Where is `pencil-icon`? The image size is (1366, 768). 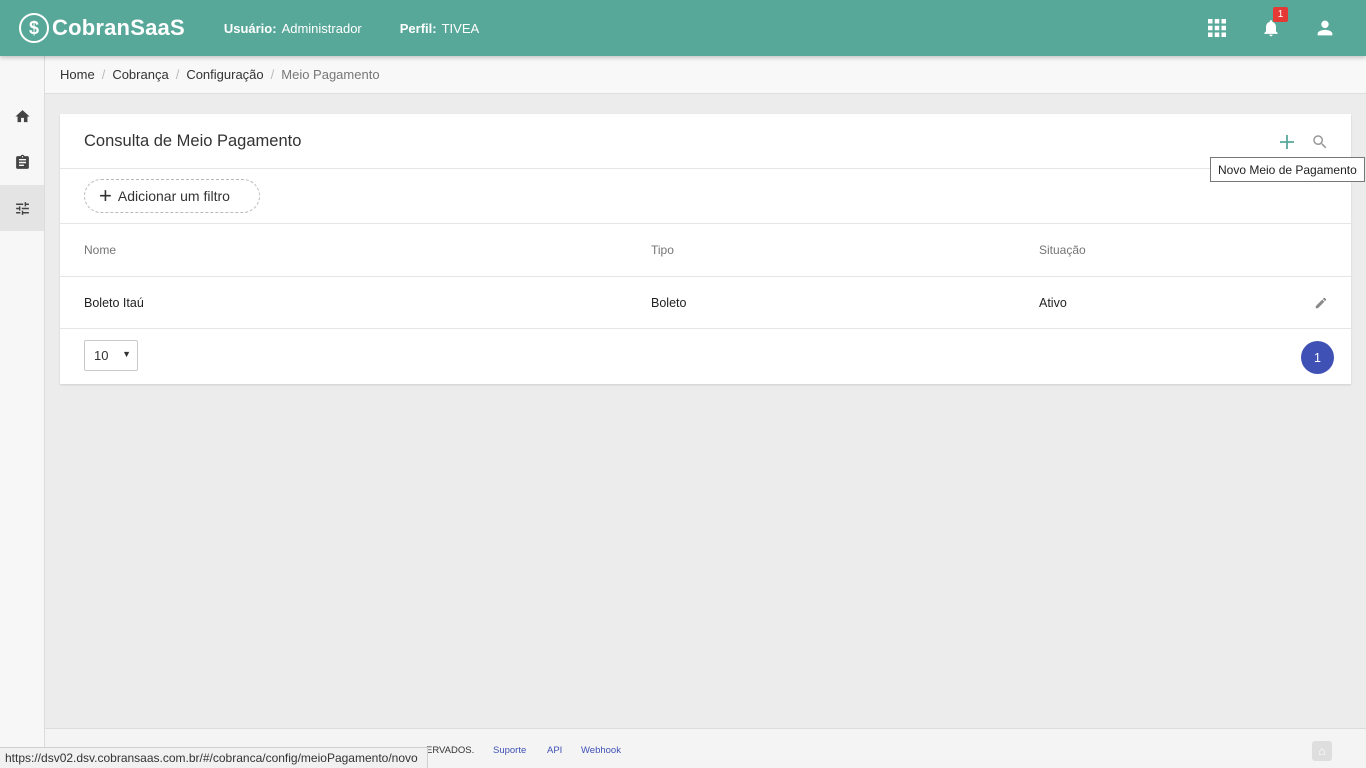
pencil-icon is located at coordinates (1321, 302).